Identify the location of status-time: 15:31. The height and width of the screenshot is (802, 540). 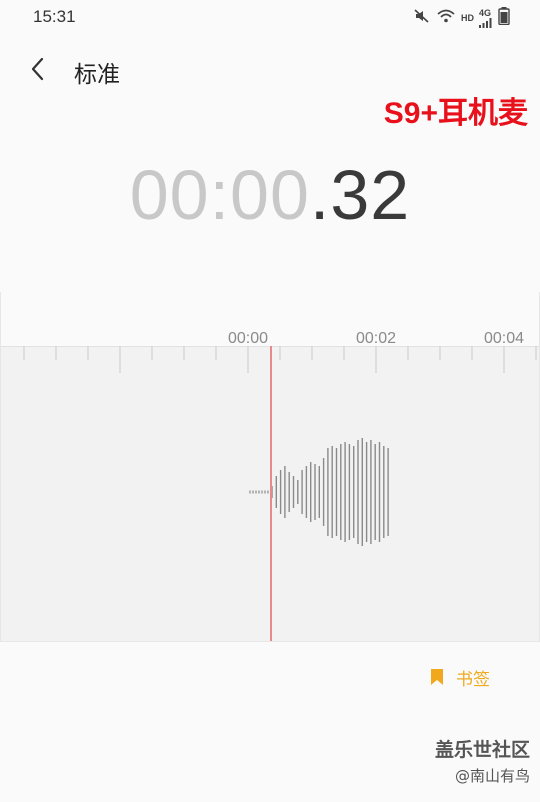
(54, 16).